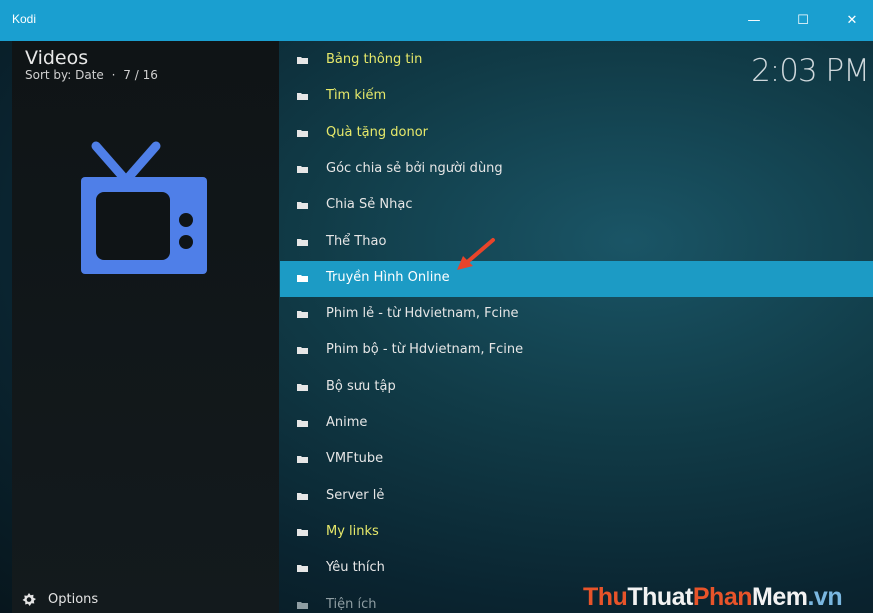  I want to click on list-item: Anime, so click(576, 424).